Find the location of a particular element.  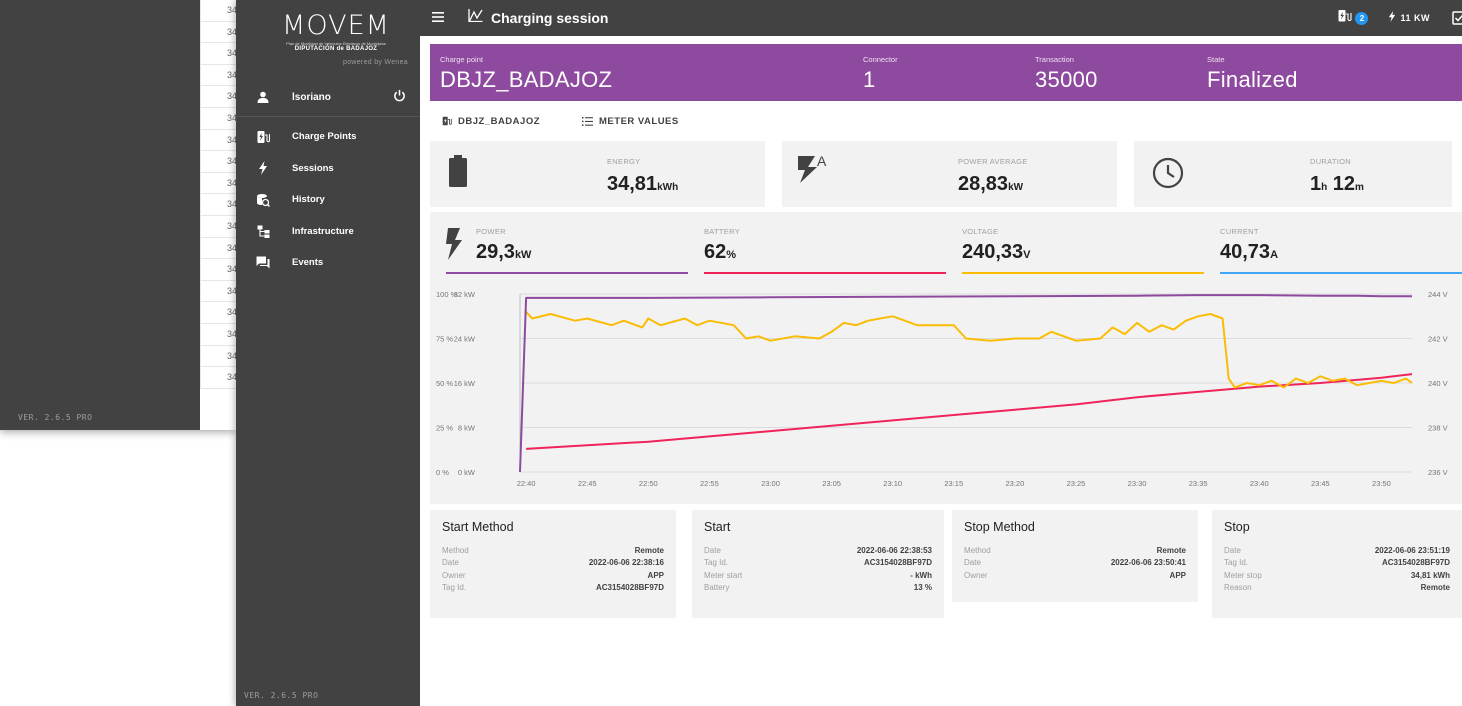

x-tick-label: 23:20 is located at coordinates (1014, 483).